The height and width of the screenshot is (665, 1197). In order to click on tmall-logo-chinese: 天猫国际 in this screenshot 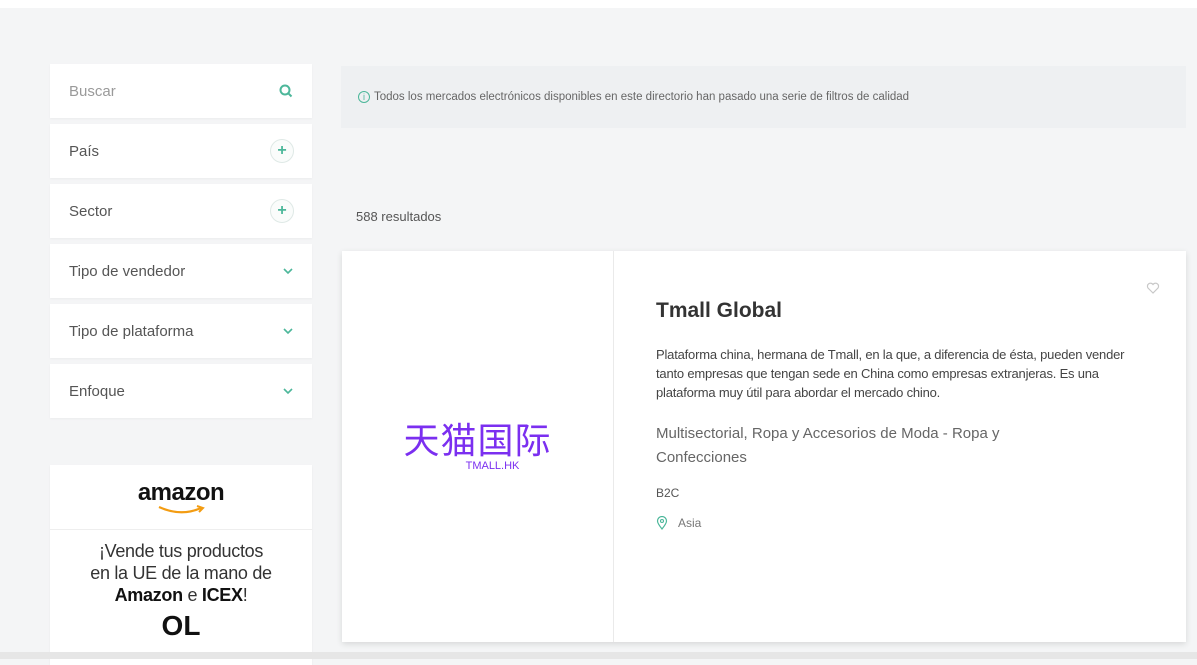, I will do `click(477, 440)`.